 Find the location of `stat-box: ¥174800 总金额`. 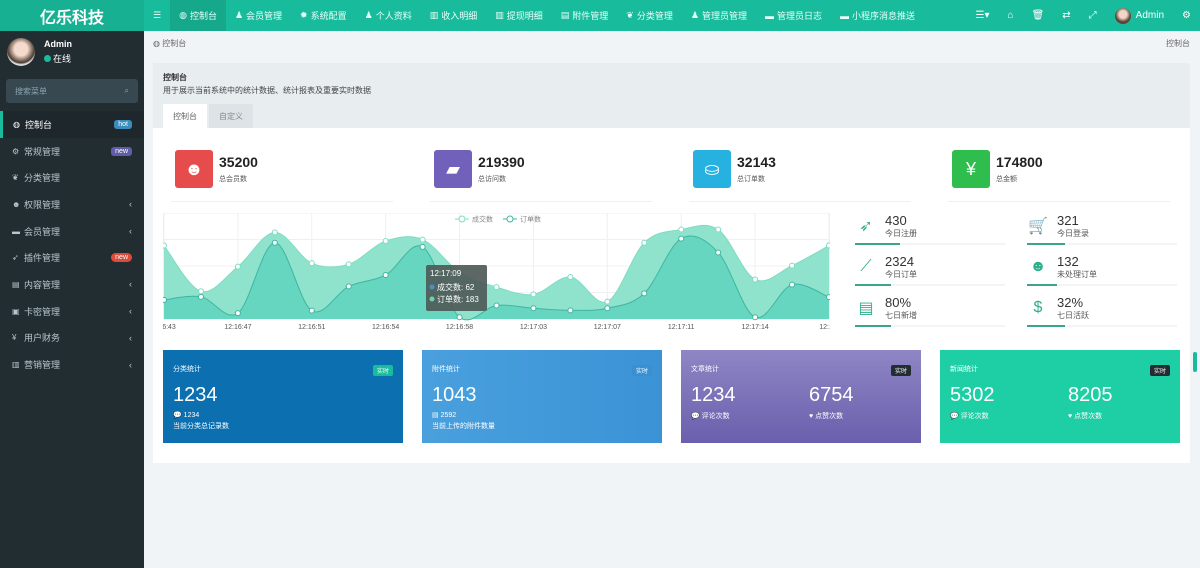

stat-box: ¥174800 总金额 is located at coordinates (997, 169).